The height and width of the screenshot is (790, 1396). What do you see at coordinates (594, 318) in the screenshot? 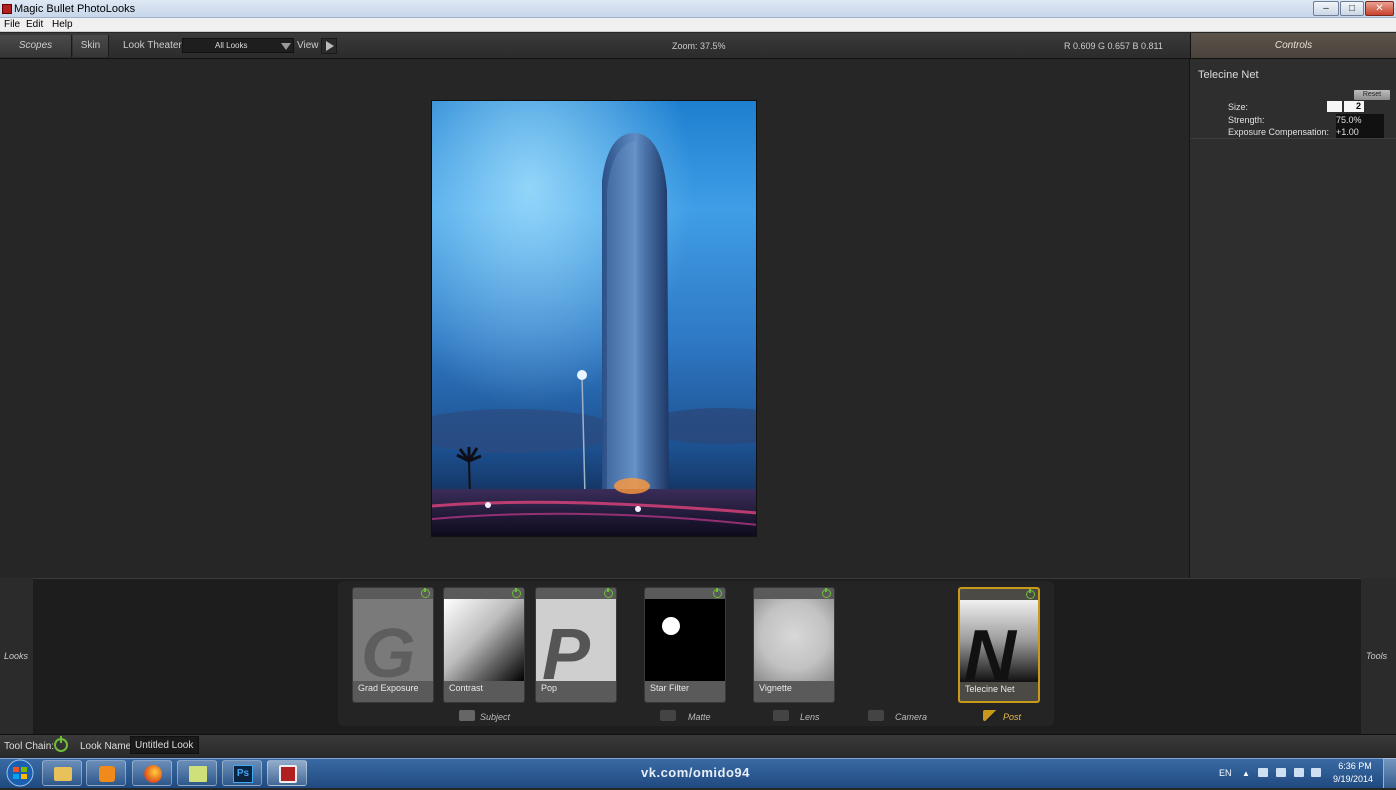
I see `preview-image` at bounding box center [594, 318].